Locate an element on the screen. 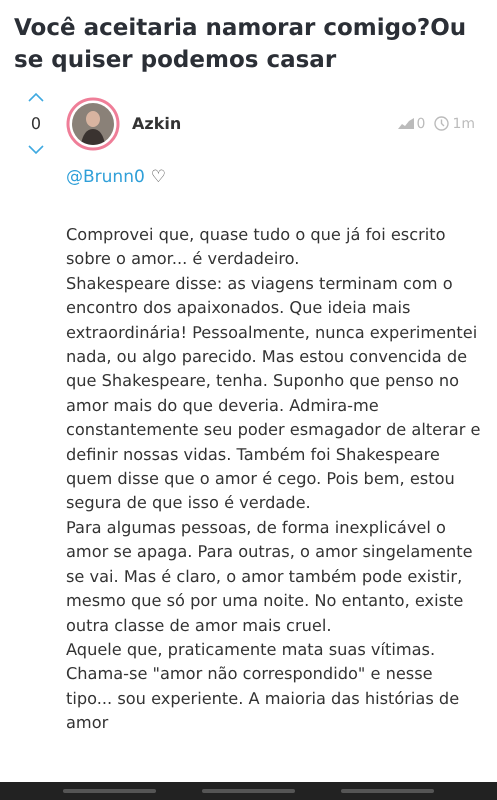  downvote-icon is located at coordinates (36, 150).